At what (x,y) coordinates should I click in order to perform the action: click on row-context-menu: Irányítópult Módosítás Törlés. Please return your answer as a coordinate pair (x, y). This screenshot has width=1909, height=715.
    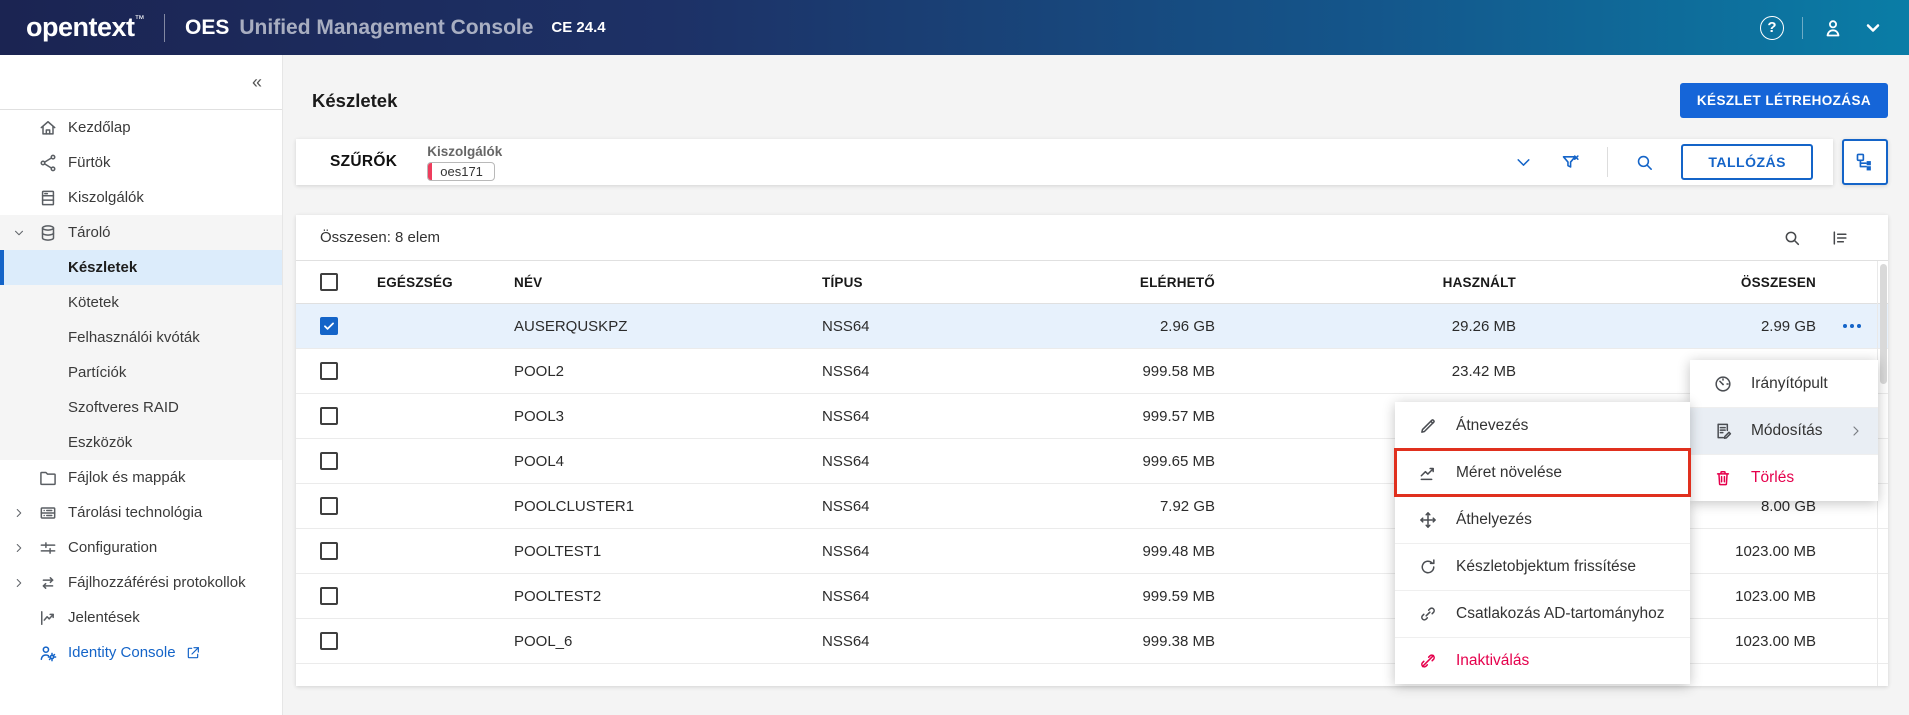
    Looking at the image, I should click on (1784, 430).